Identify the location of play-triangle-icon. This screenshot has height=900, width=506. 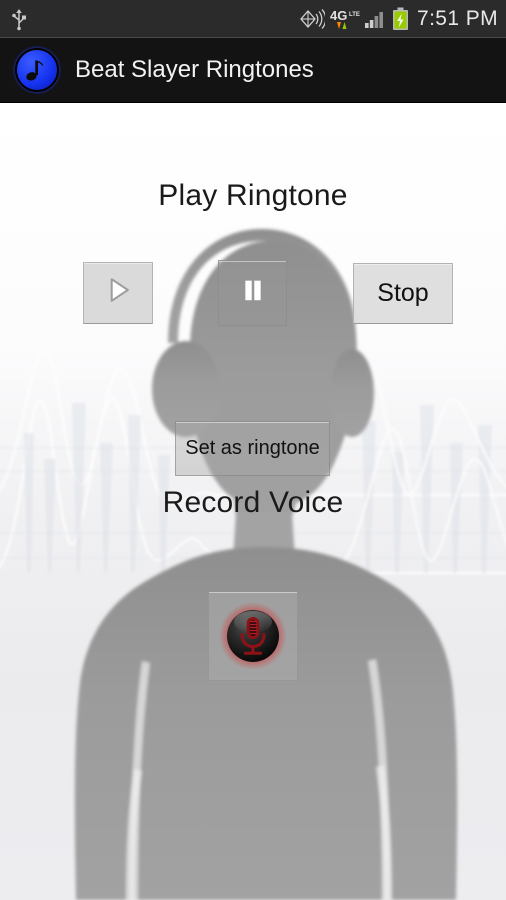
(118, 293).